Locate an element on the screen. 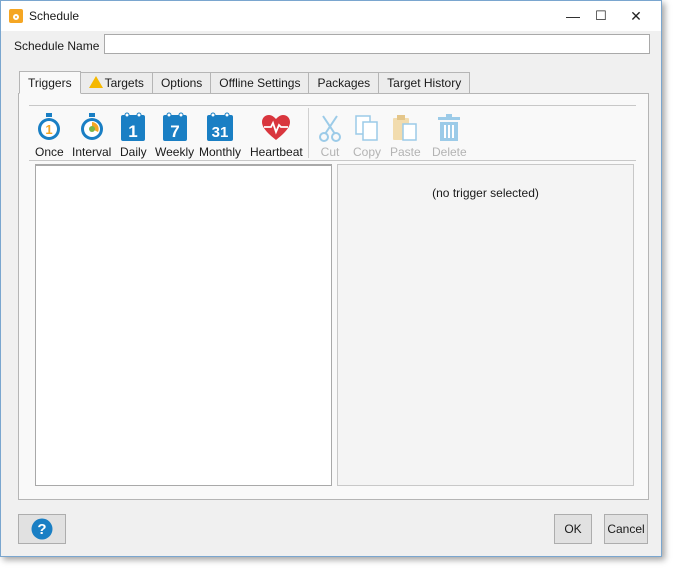 This screenshot has height=570, width=675. daily-button: 1 Daily is located at coordinates (133, 135).